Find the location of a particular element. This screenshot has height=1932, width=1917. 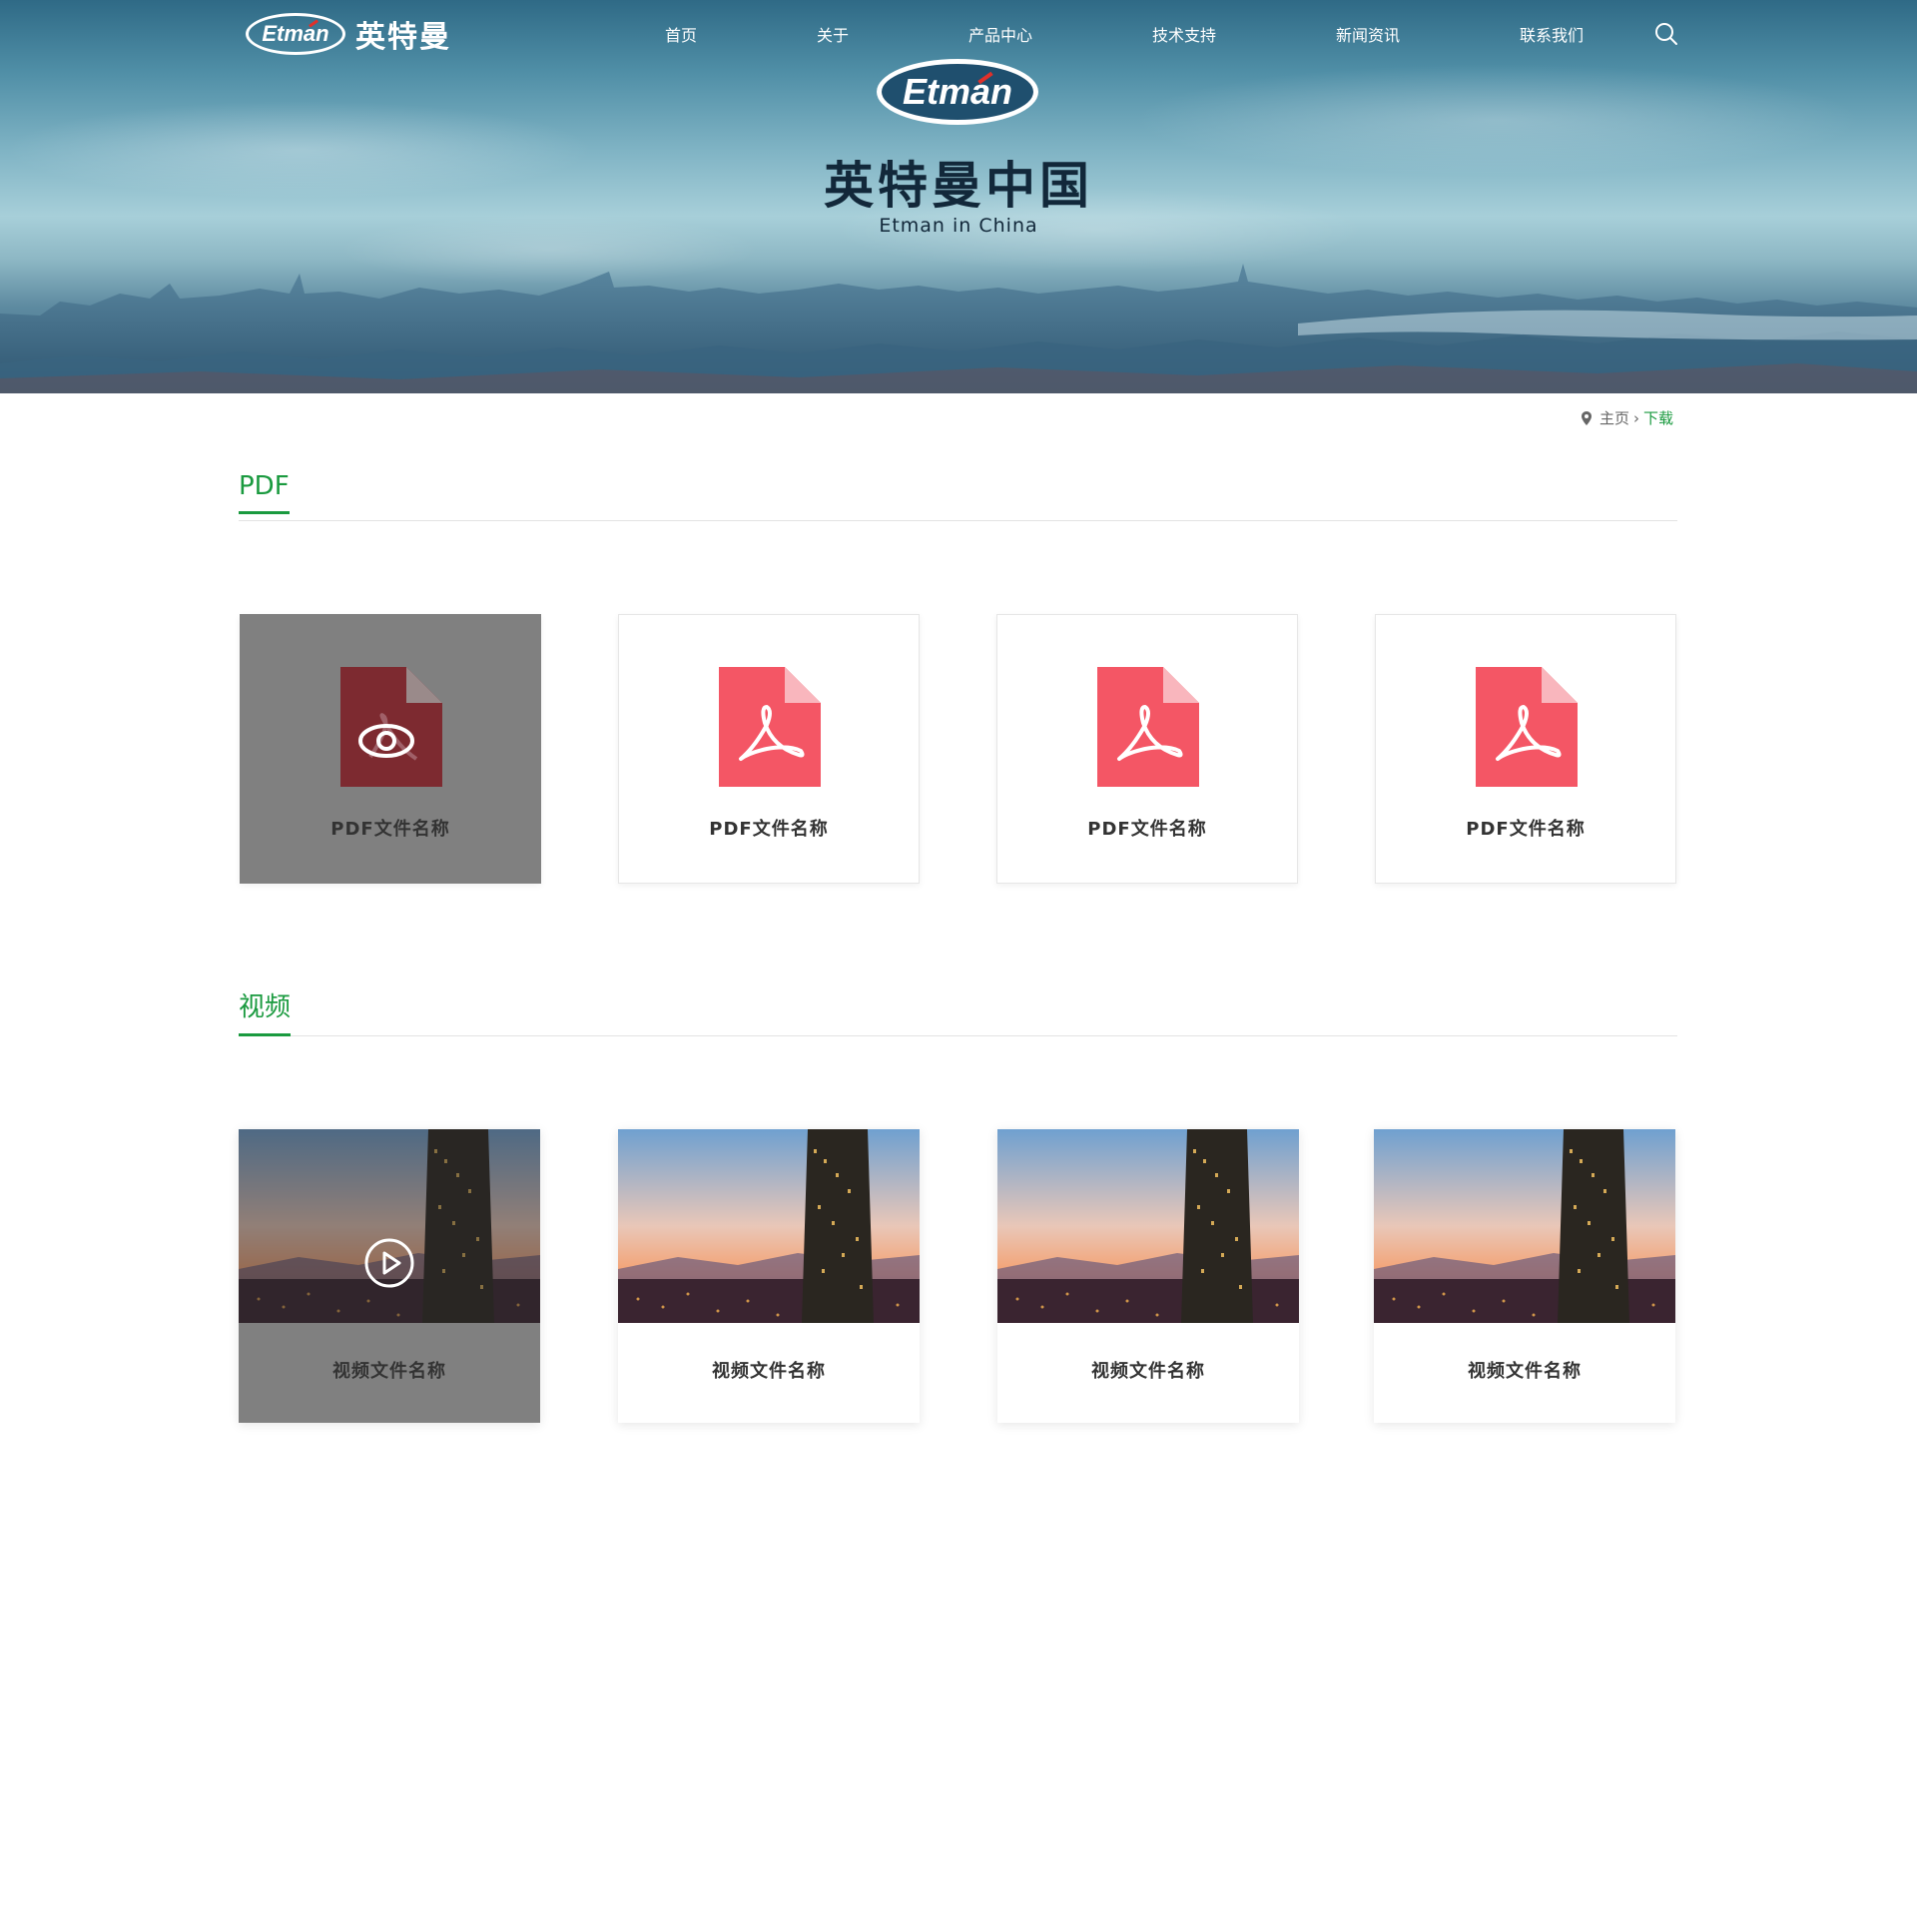

nav-home: 首页 is located at coordinates (681, 34).